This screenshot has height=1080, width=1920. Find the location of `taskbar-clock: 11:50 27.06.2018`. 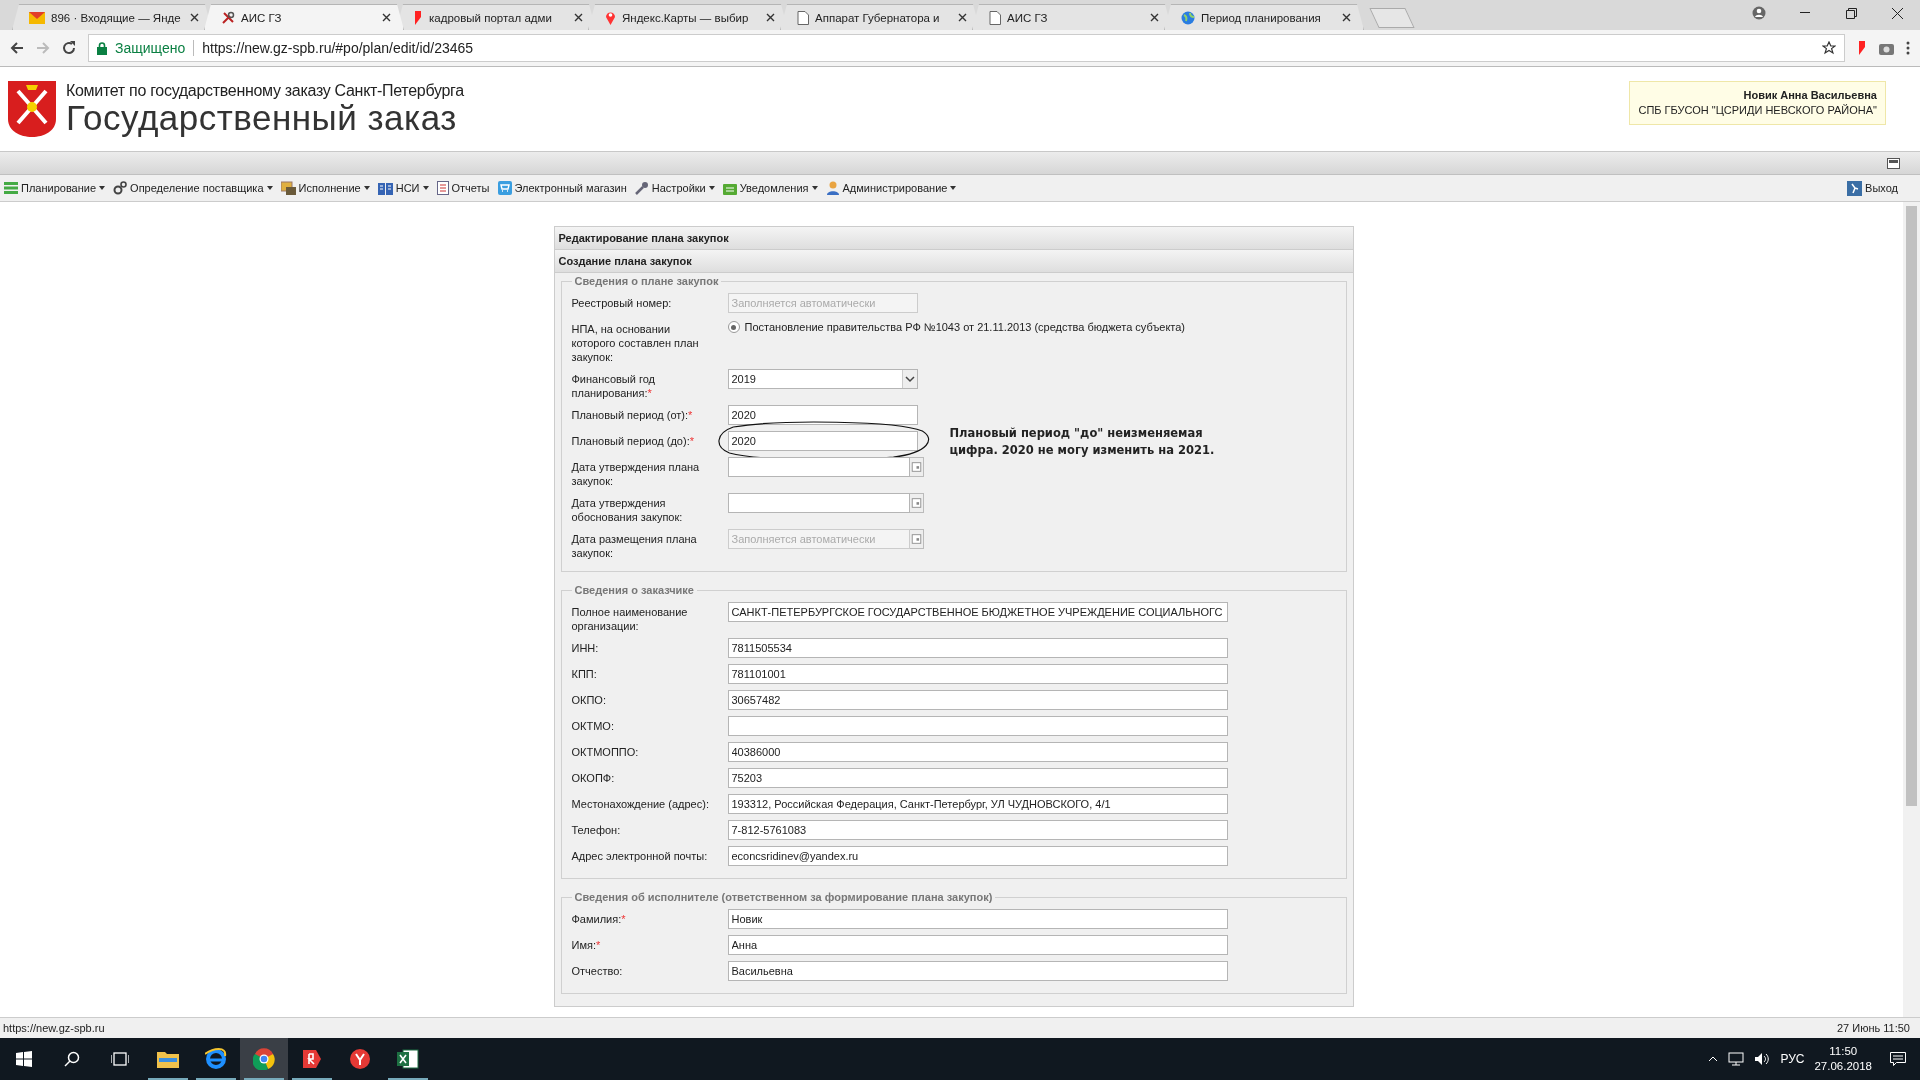

taskbar-clock: 11:50 27.06.2018 is located at coordinates (1843, 1059).